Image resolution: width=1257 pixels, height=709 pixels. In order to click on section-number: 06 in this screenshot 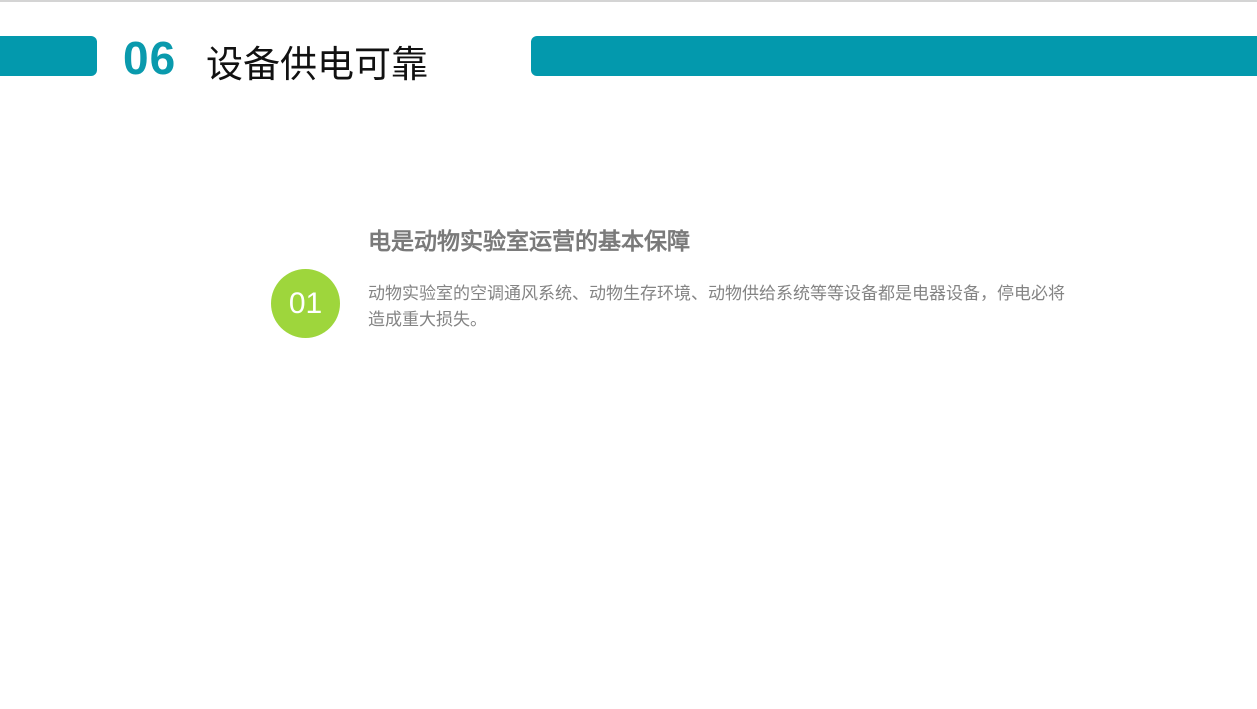, I will do `click(150, 58)`.